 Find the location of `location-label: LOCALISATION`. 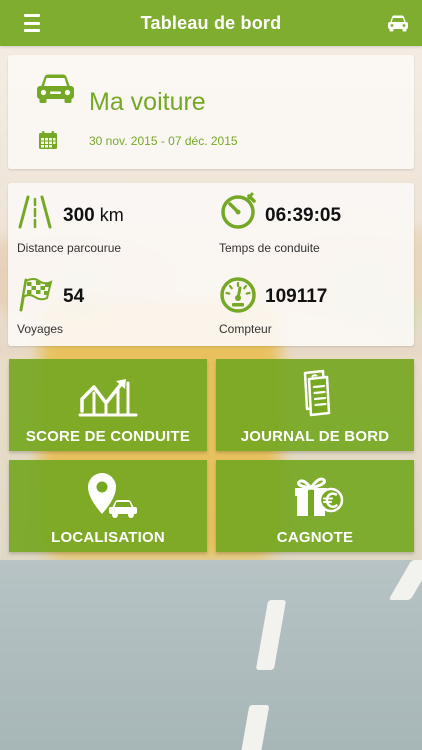

location-label: LOCALISATION is located at coordinates (108, 537).